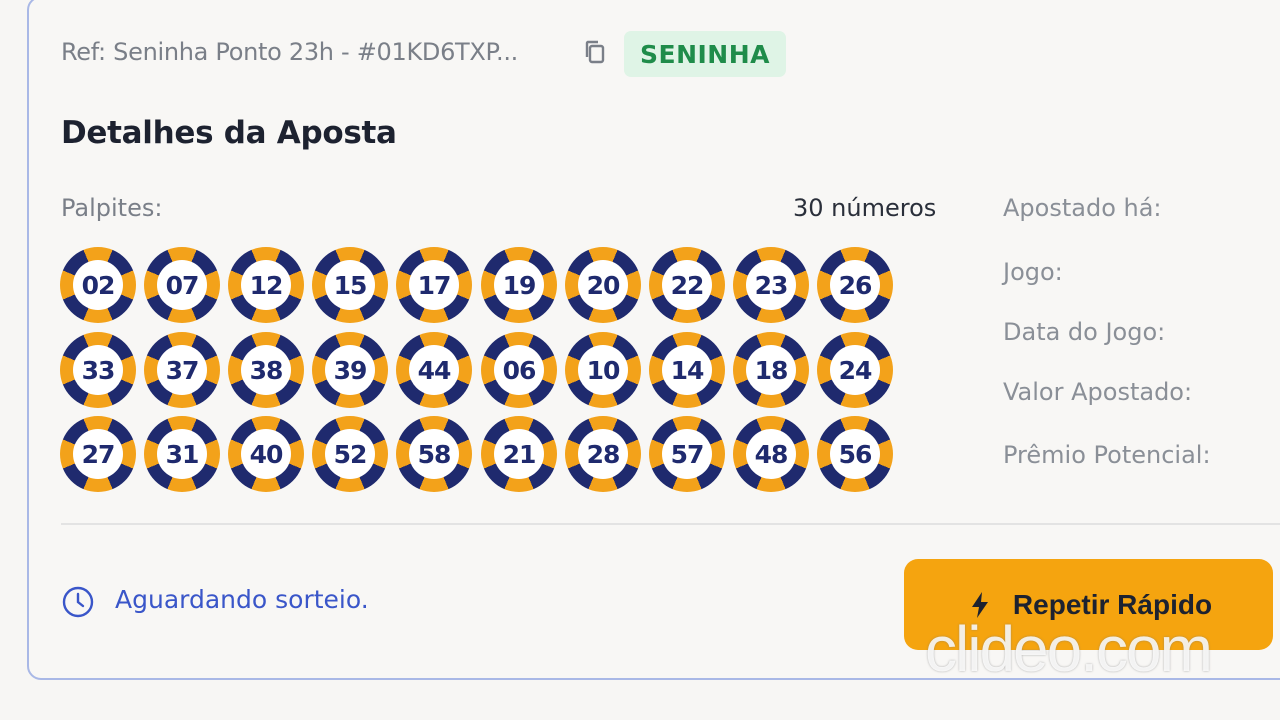 Image resolution: width=1280 pixels, height=720 pixels. I want to click on number-ball-value: 14, so click(687, 370).